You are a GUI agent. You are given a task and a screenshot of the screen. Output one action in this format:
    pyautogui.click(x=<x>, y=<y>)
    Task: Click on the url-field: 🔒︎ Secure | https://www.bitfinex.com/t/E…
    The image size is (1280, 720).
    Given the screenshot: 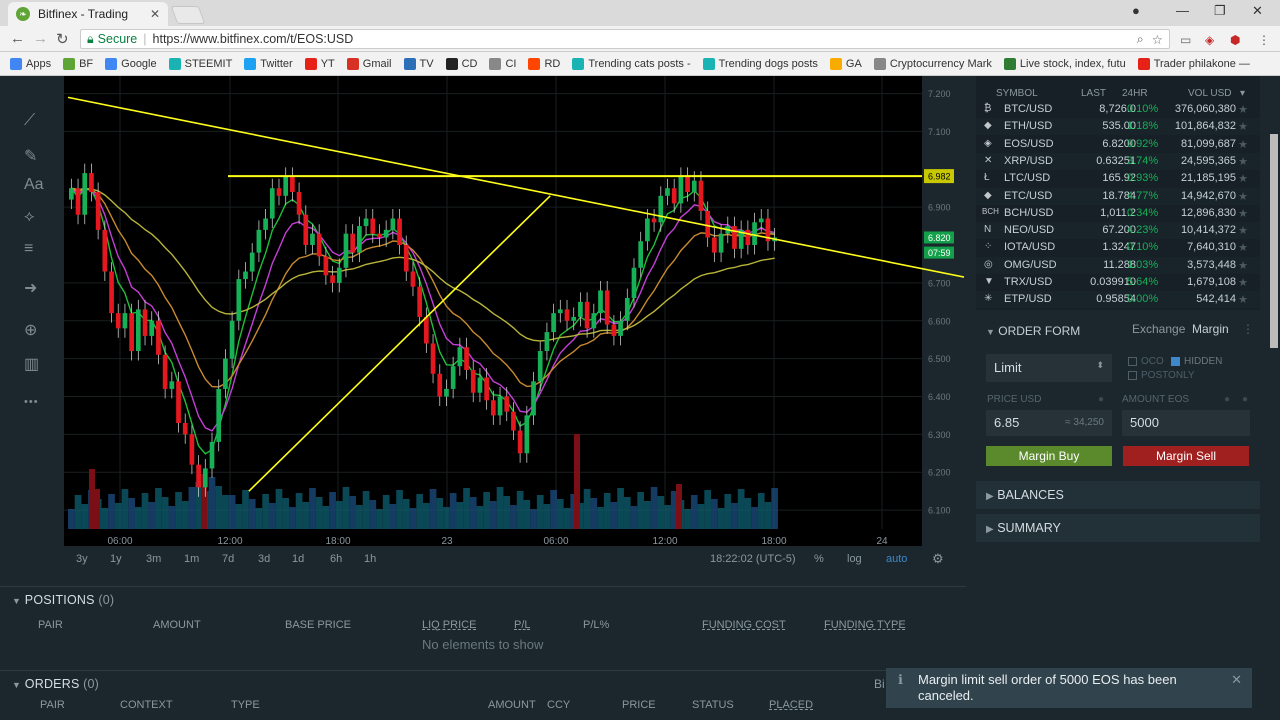 What is the action you would take?
    pyautogui.click(x=625, y=39)
    